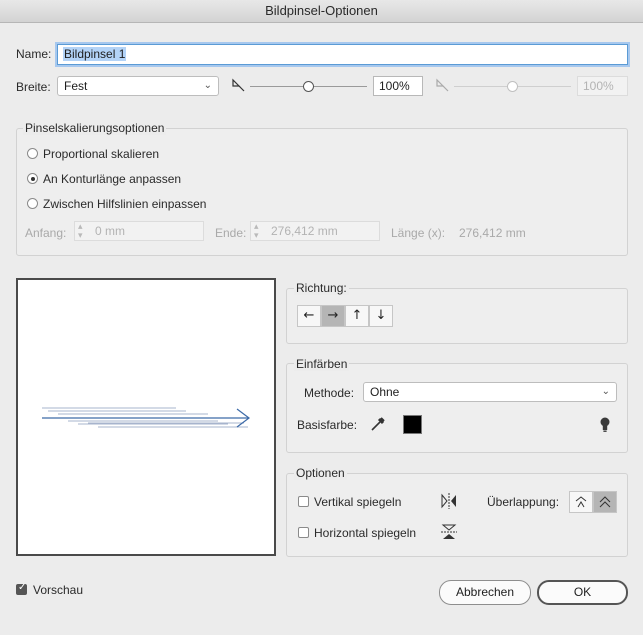 The image size is (643, 635). What do you see at coordinates (492, 233) in the screenshot?
I see `length-value: 276,412 mm` at bounding box center [492, 233].